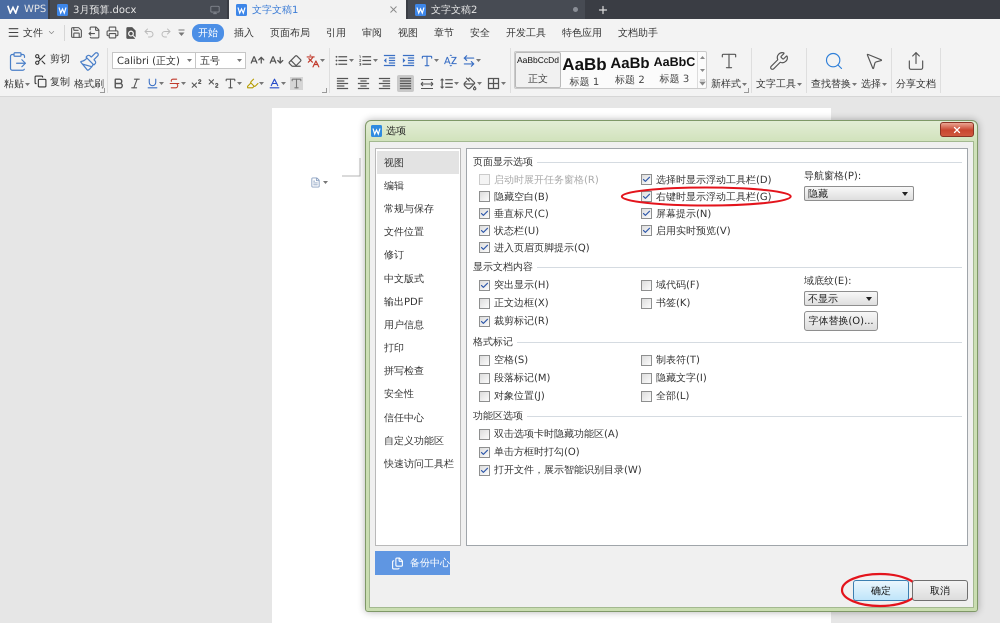 The width and height of the screenshot is (1000, 623). I want to click on checkbox-option: 隐藏文字(I), so click(674, 378).